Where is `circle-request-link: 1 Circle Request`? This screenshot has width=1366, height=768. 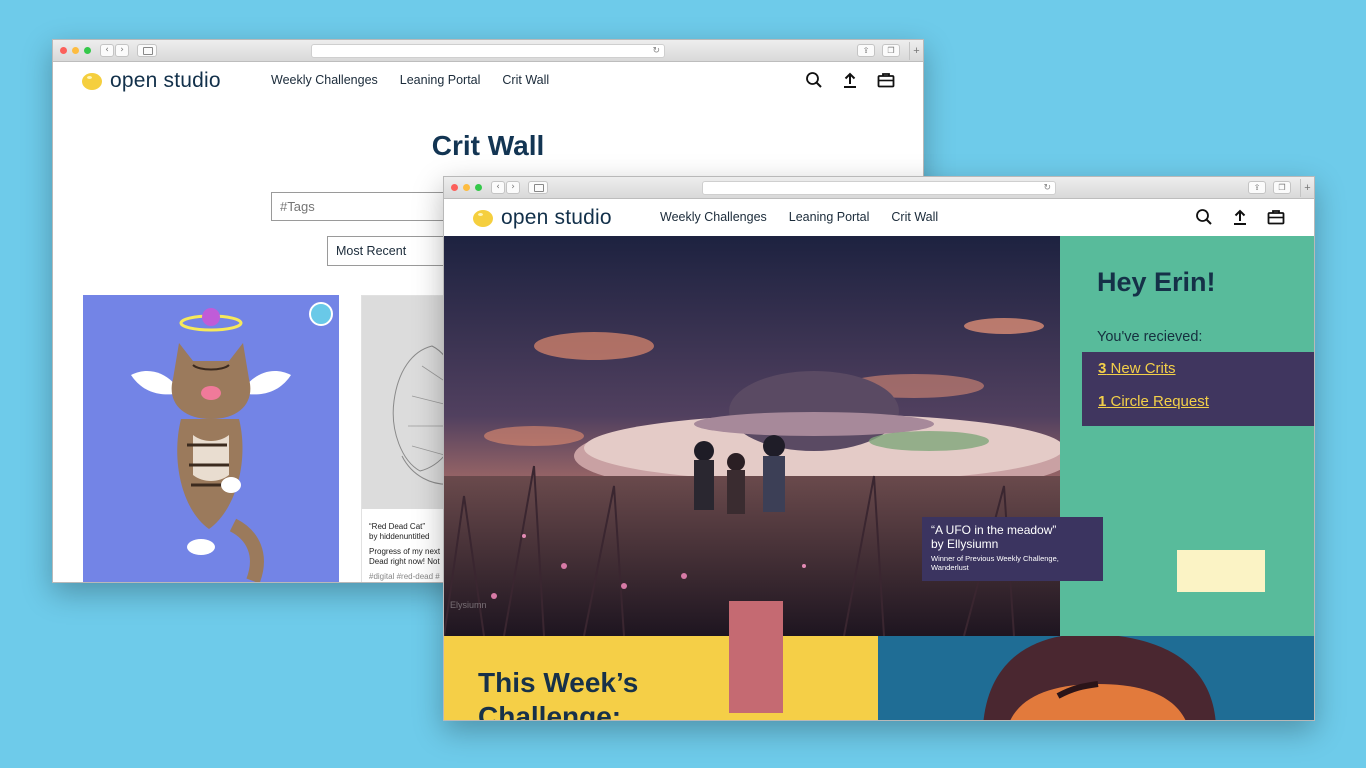 circle-request-link: 1 Circle Request is located at coordinates (1153, 401).